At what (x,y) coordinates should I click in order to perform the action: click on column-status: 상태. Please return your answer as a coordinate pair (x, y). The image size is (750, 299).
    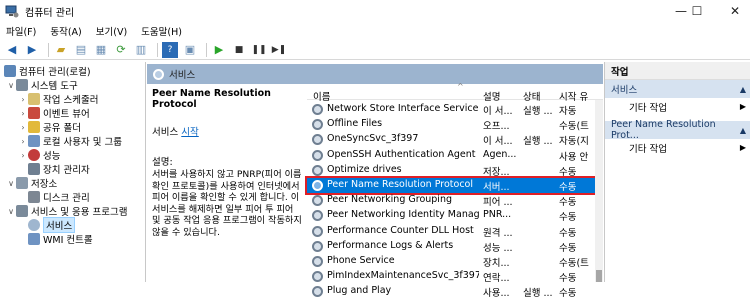
    Looking at the image, I should click on (531, 96).